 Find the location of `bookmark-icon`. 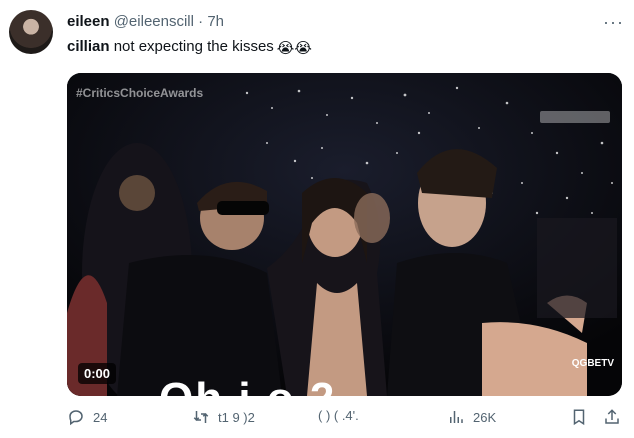

bookmark-icon is located at coordinates (579, 417).